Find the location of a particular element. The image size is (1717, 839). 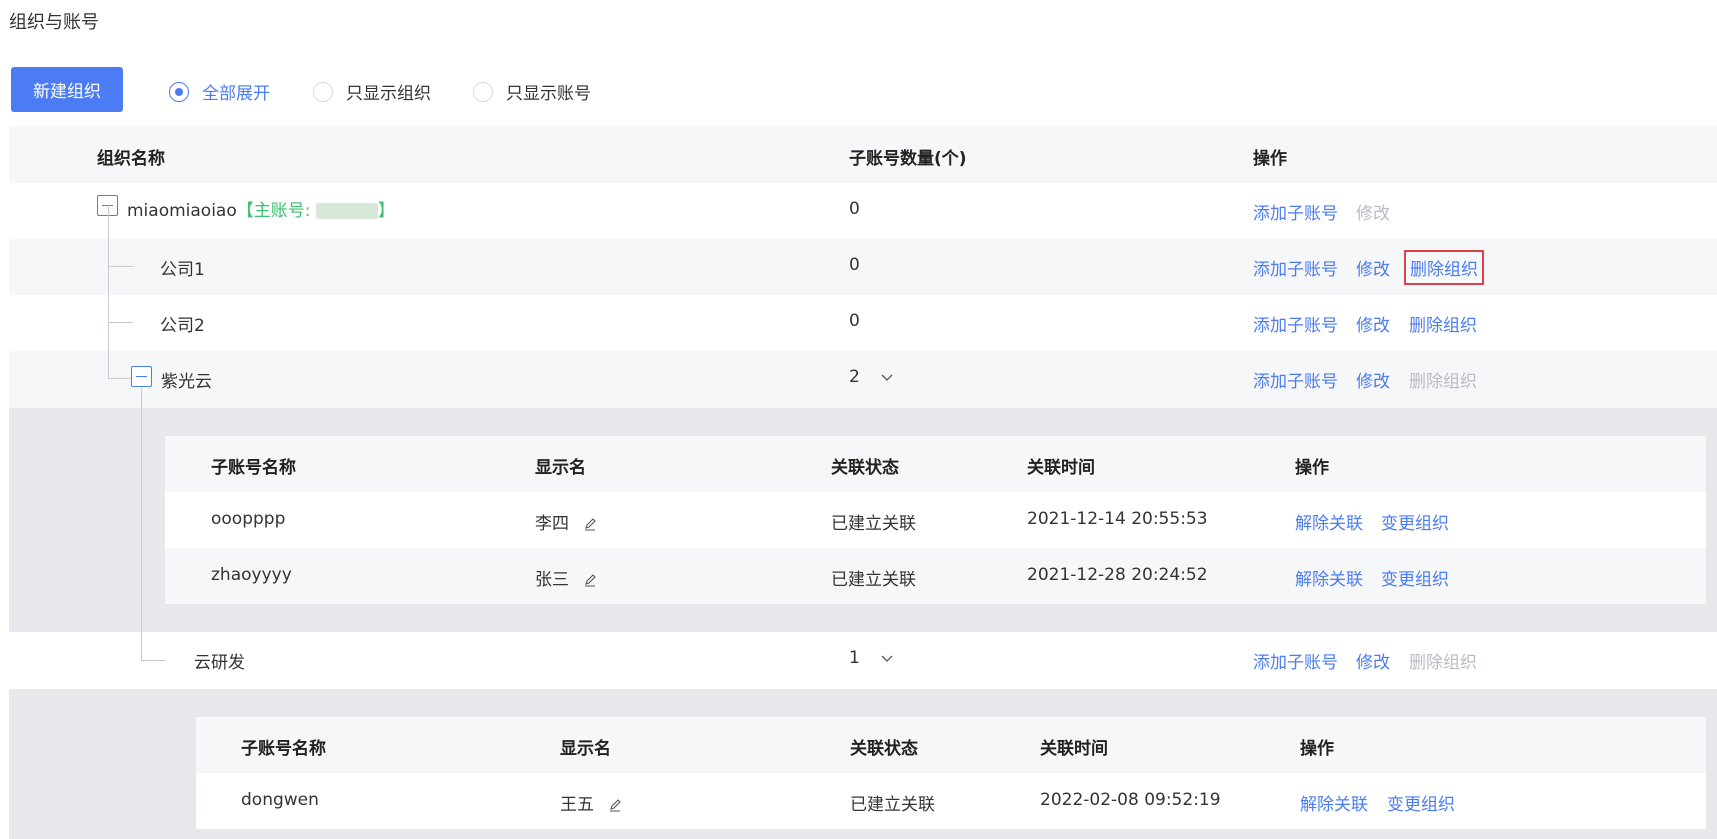

display-name: 王五 is located at coordinates (591, 802).